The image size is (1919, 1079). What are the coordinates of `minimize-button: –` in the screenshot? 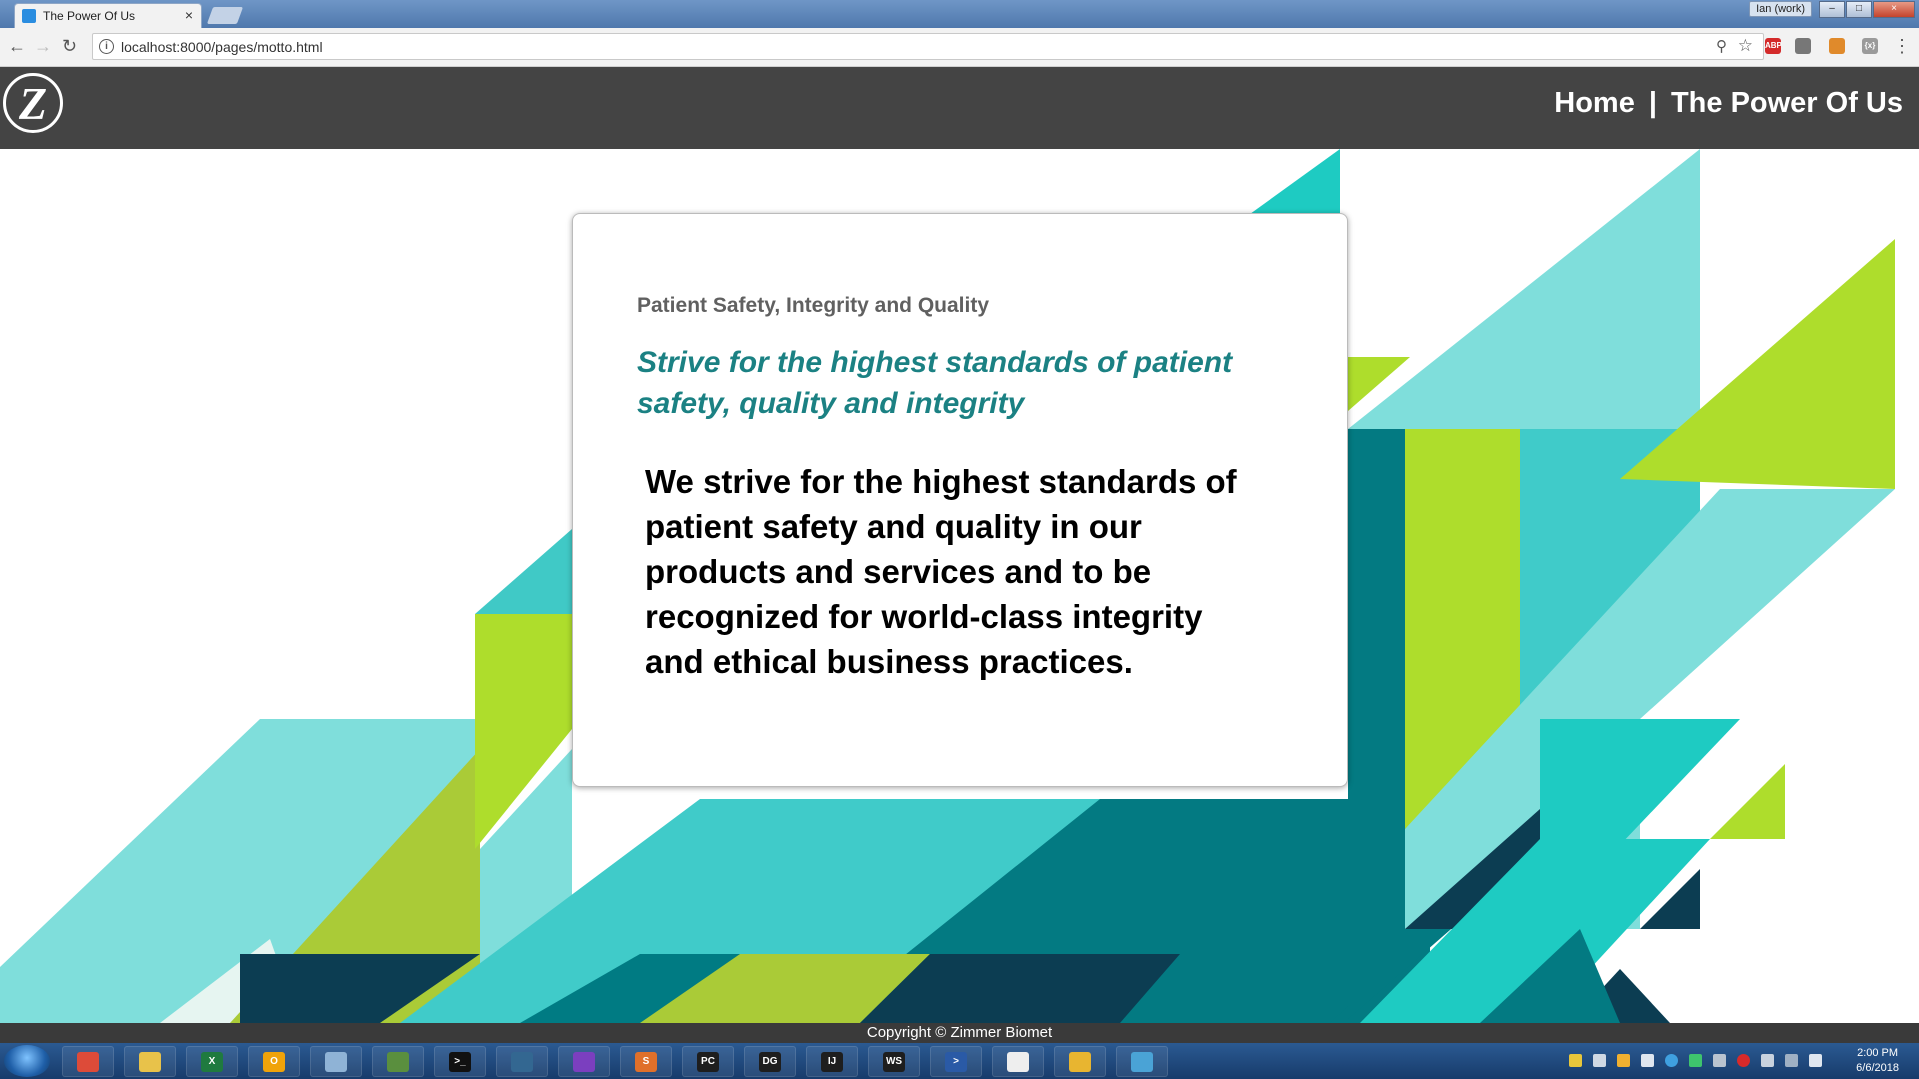 It's located at (1832, 9).